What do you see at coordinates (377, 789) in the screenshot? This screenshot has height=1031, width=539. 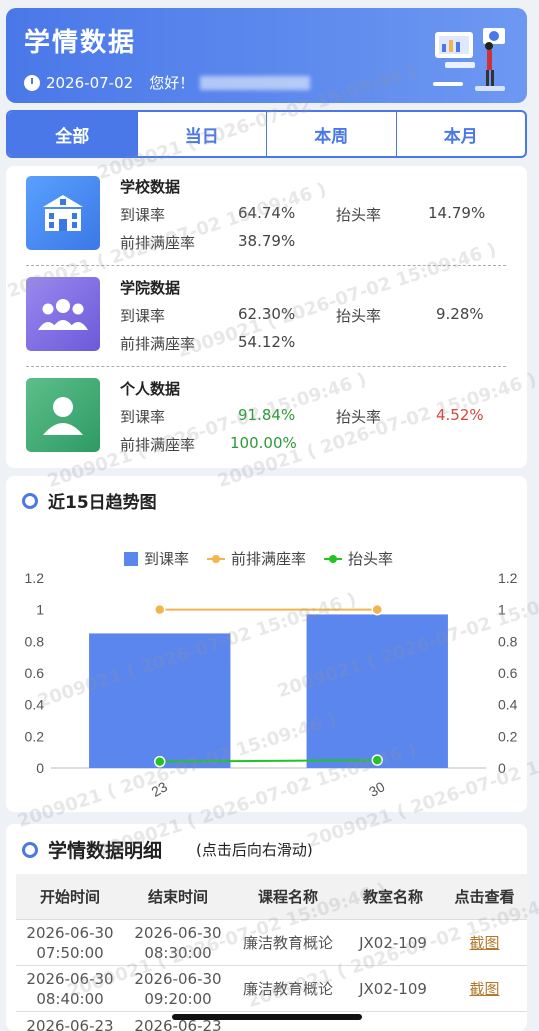 I see `x-tick-label: 30` at bounding box center [377, 789].